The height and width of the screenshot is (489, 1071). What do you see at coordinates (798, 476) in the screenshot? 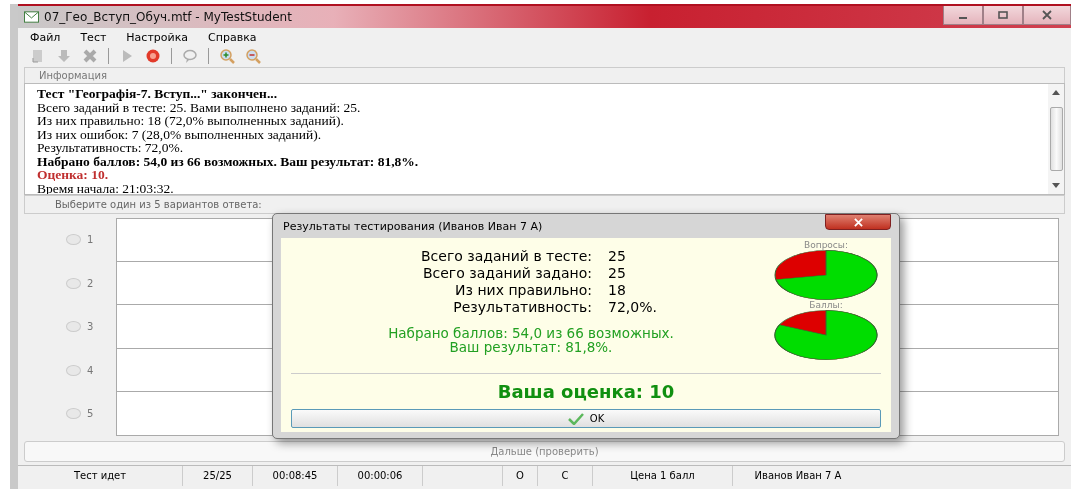
I see `status-cell-text: Иванов Иван 7 А` at bounding box center [798, 476].